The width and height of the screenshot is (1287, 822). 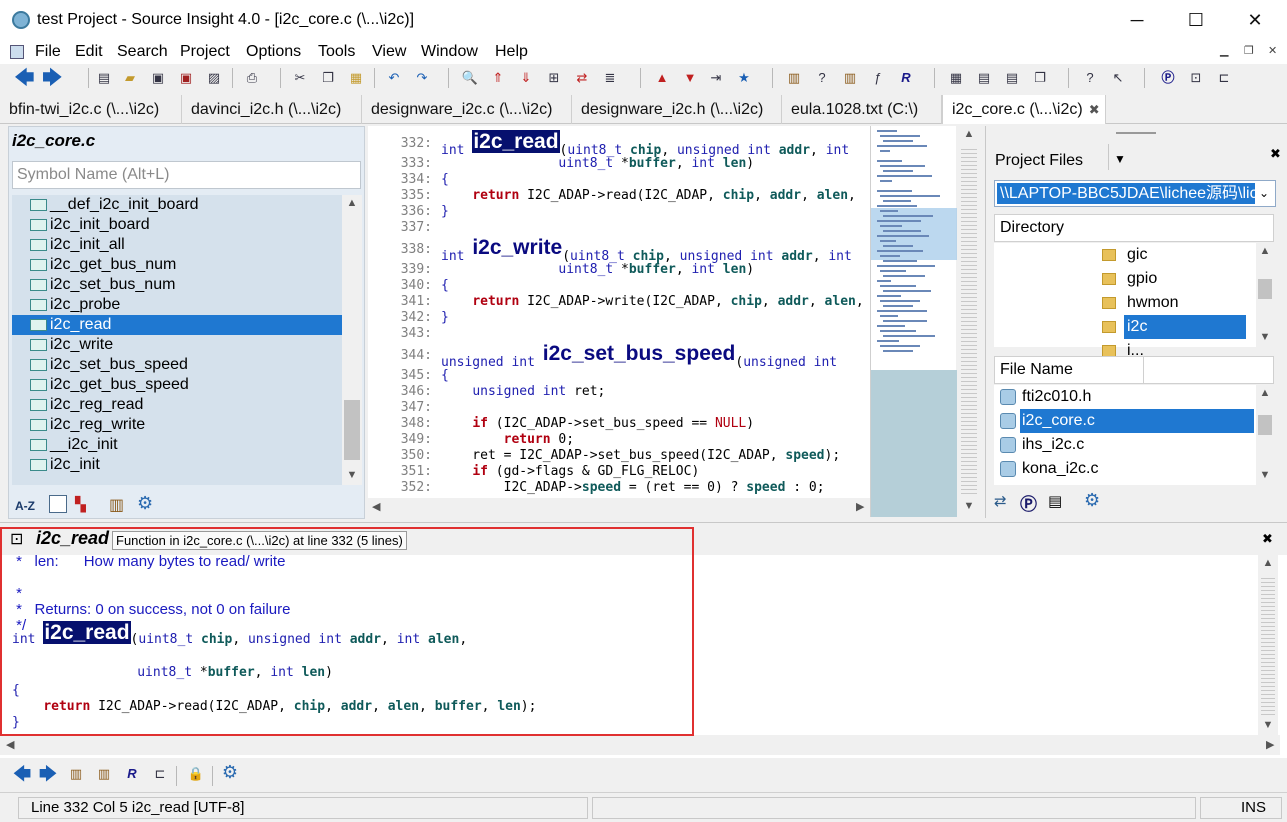 What do you see at coordinates (1275, 154) in the screenshot?
I see `panel-close-icon: ✖` at bounding box center [1275, 154].